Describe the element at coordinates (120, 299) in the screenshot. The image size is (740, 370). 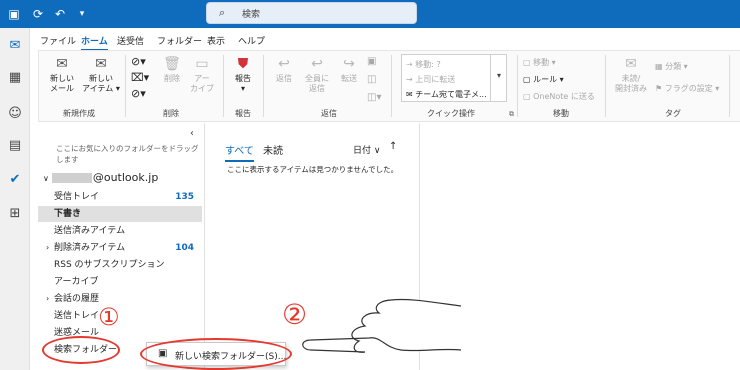
I see `folder-item: › 会話の履歴` at that location.